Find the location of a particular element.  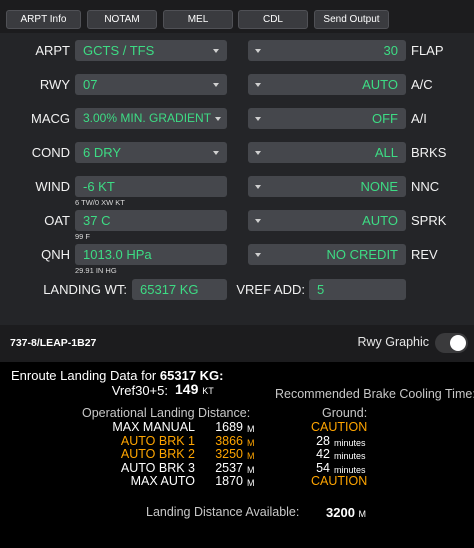

macg-value: 3.00% MIN. GRADIENT is located at coordinates (147, 118).